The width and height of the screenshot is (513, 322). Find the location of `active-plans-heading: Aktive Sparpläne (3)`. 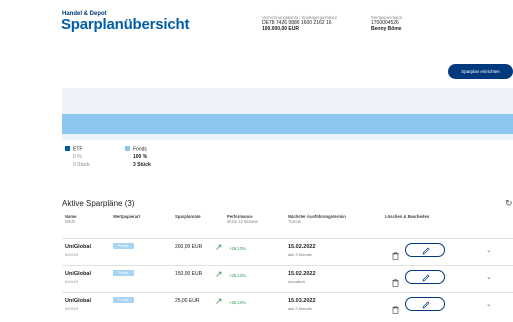

active-plans-heading: Aktive Sparpläne (3) is located at coordinates (98, 203).